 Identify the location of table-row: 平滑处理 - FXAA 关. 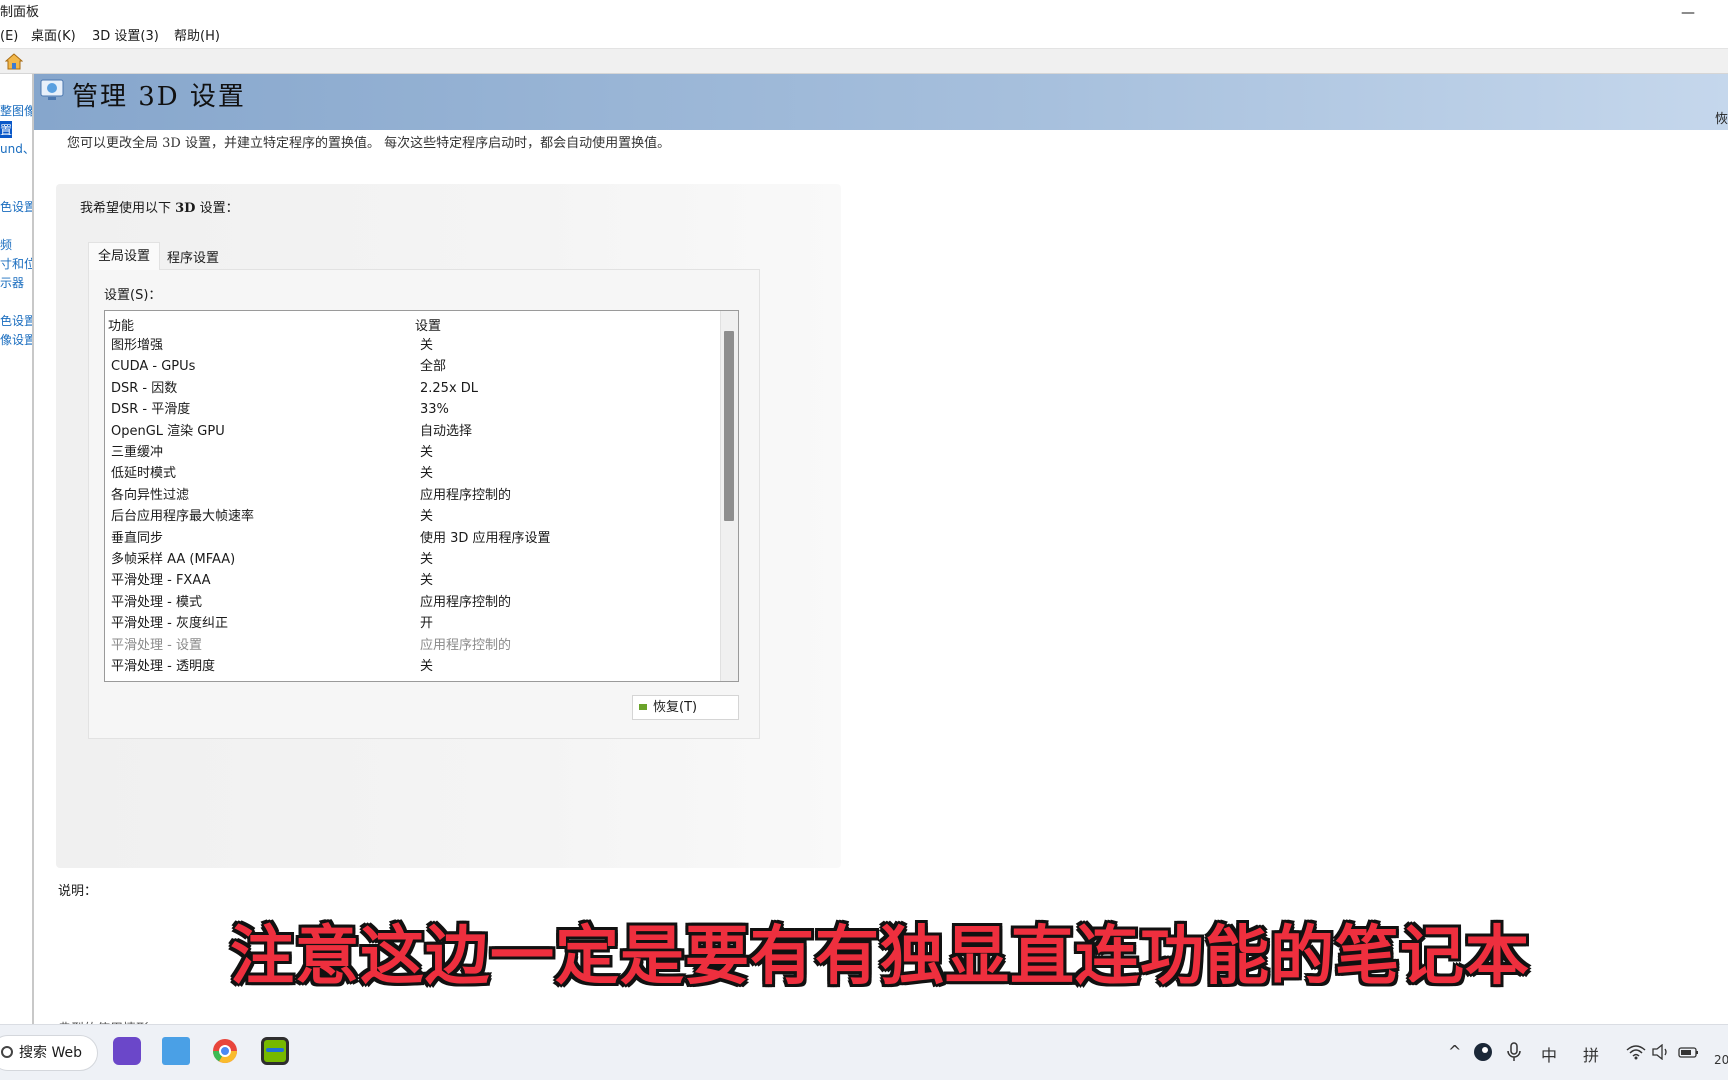
(412, 580).